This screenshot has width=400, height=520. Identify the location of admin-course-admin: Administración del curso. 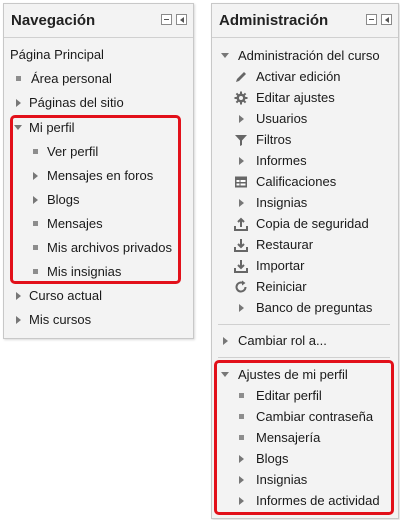
(305, 55).